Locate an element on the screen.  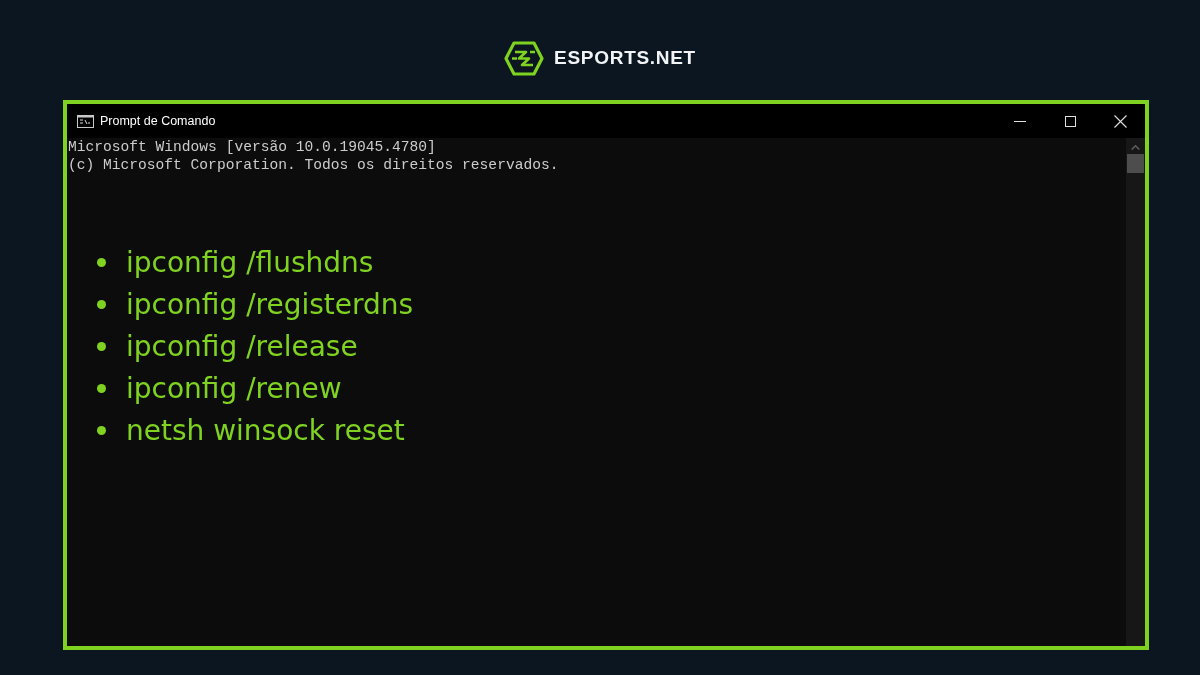
command-text: ipconfig /renew is located at coordinates (234, 388).